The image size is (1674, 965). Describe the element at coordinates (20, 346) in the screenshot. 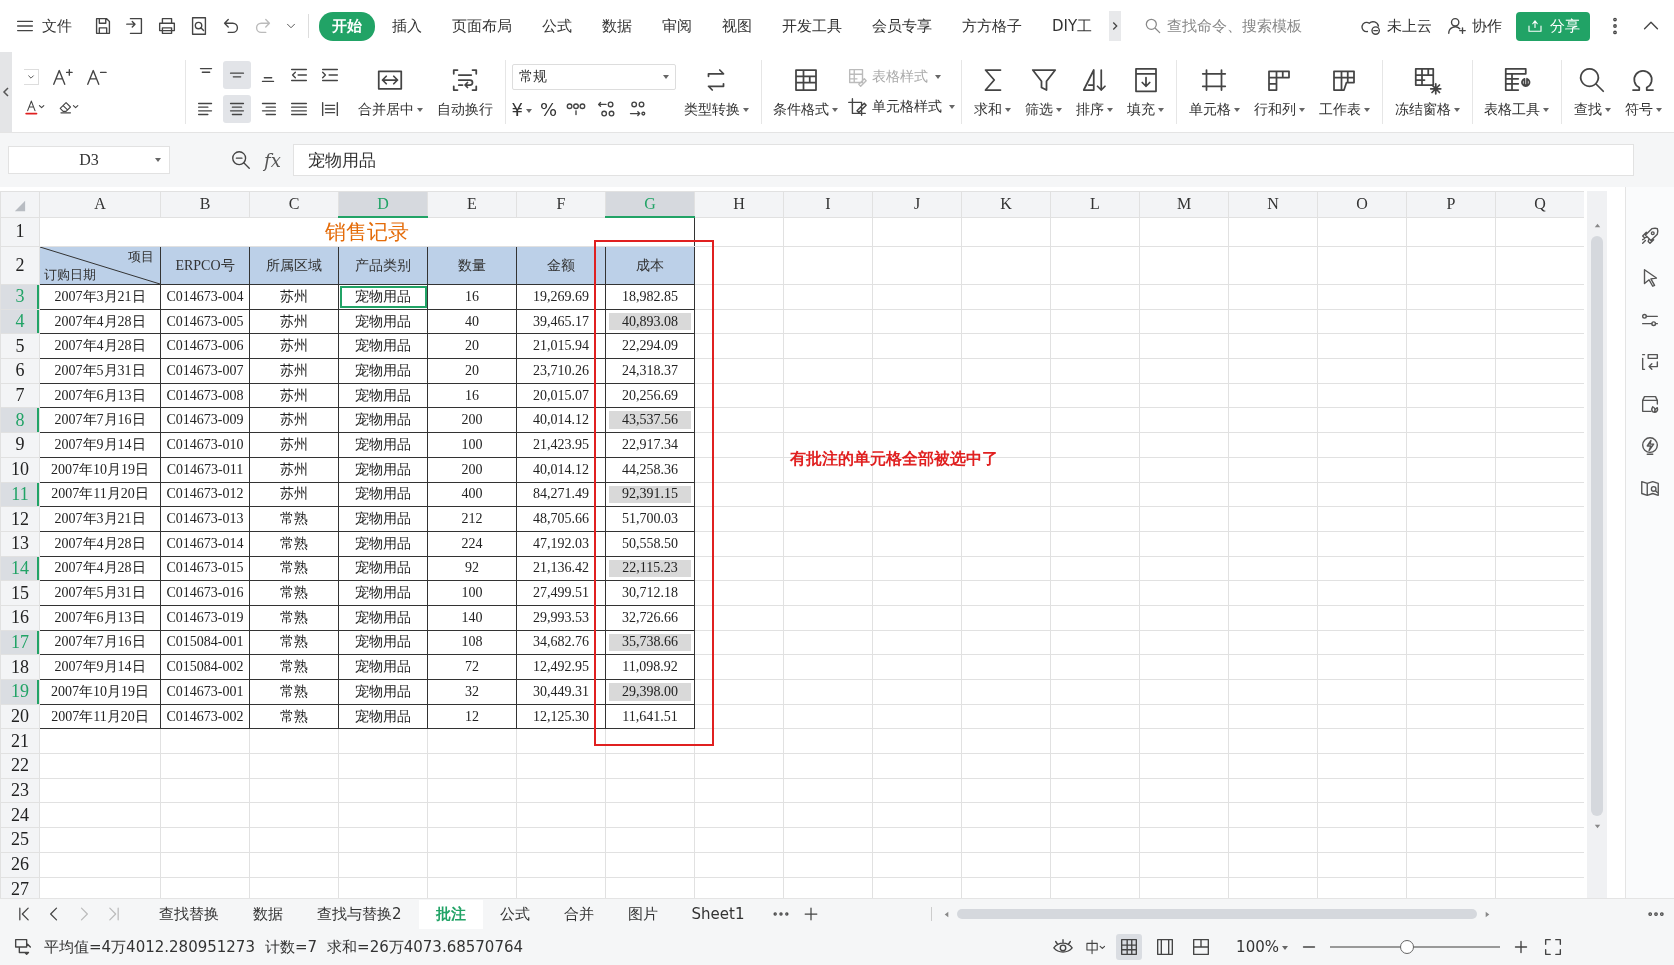

I see `row-header: 5` at that location.